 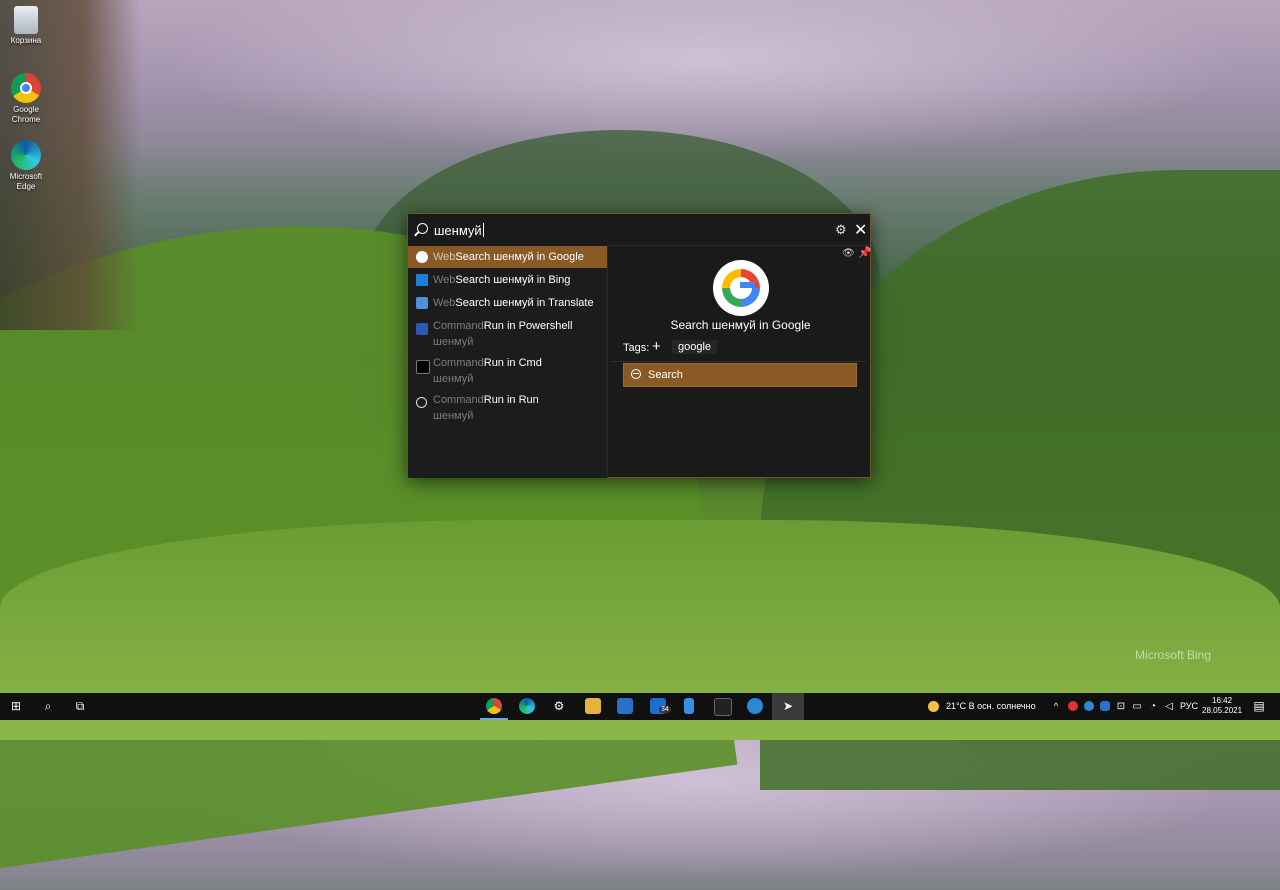 What do you see at coordinates (459, 230) in the screenshot?
I see `search-input: шенмуй` at bounding box center [459, 230].